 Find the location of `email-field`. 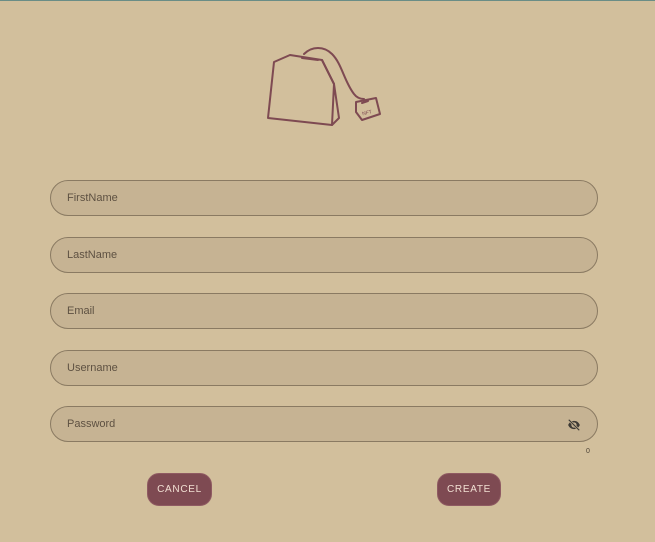

email-field is located at coordinates (324, 311).